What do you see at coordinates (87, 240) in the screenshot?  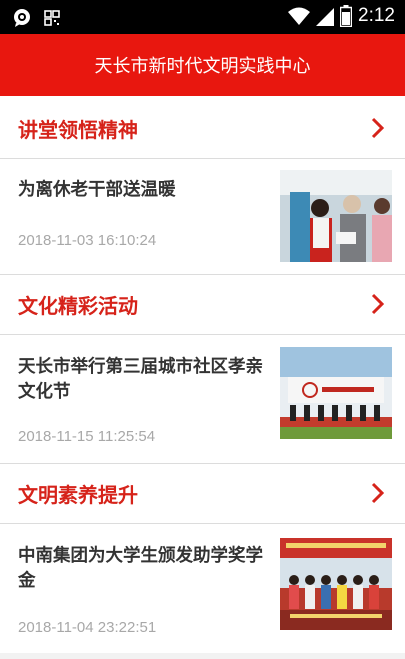 I see `news-date: 2018-11-03 16:10:24` at bounding box center [87, 240].